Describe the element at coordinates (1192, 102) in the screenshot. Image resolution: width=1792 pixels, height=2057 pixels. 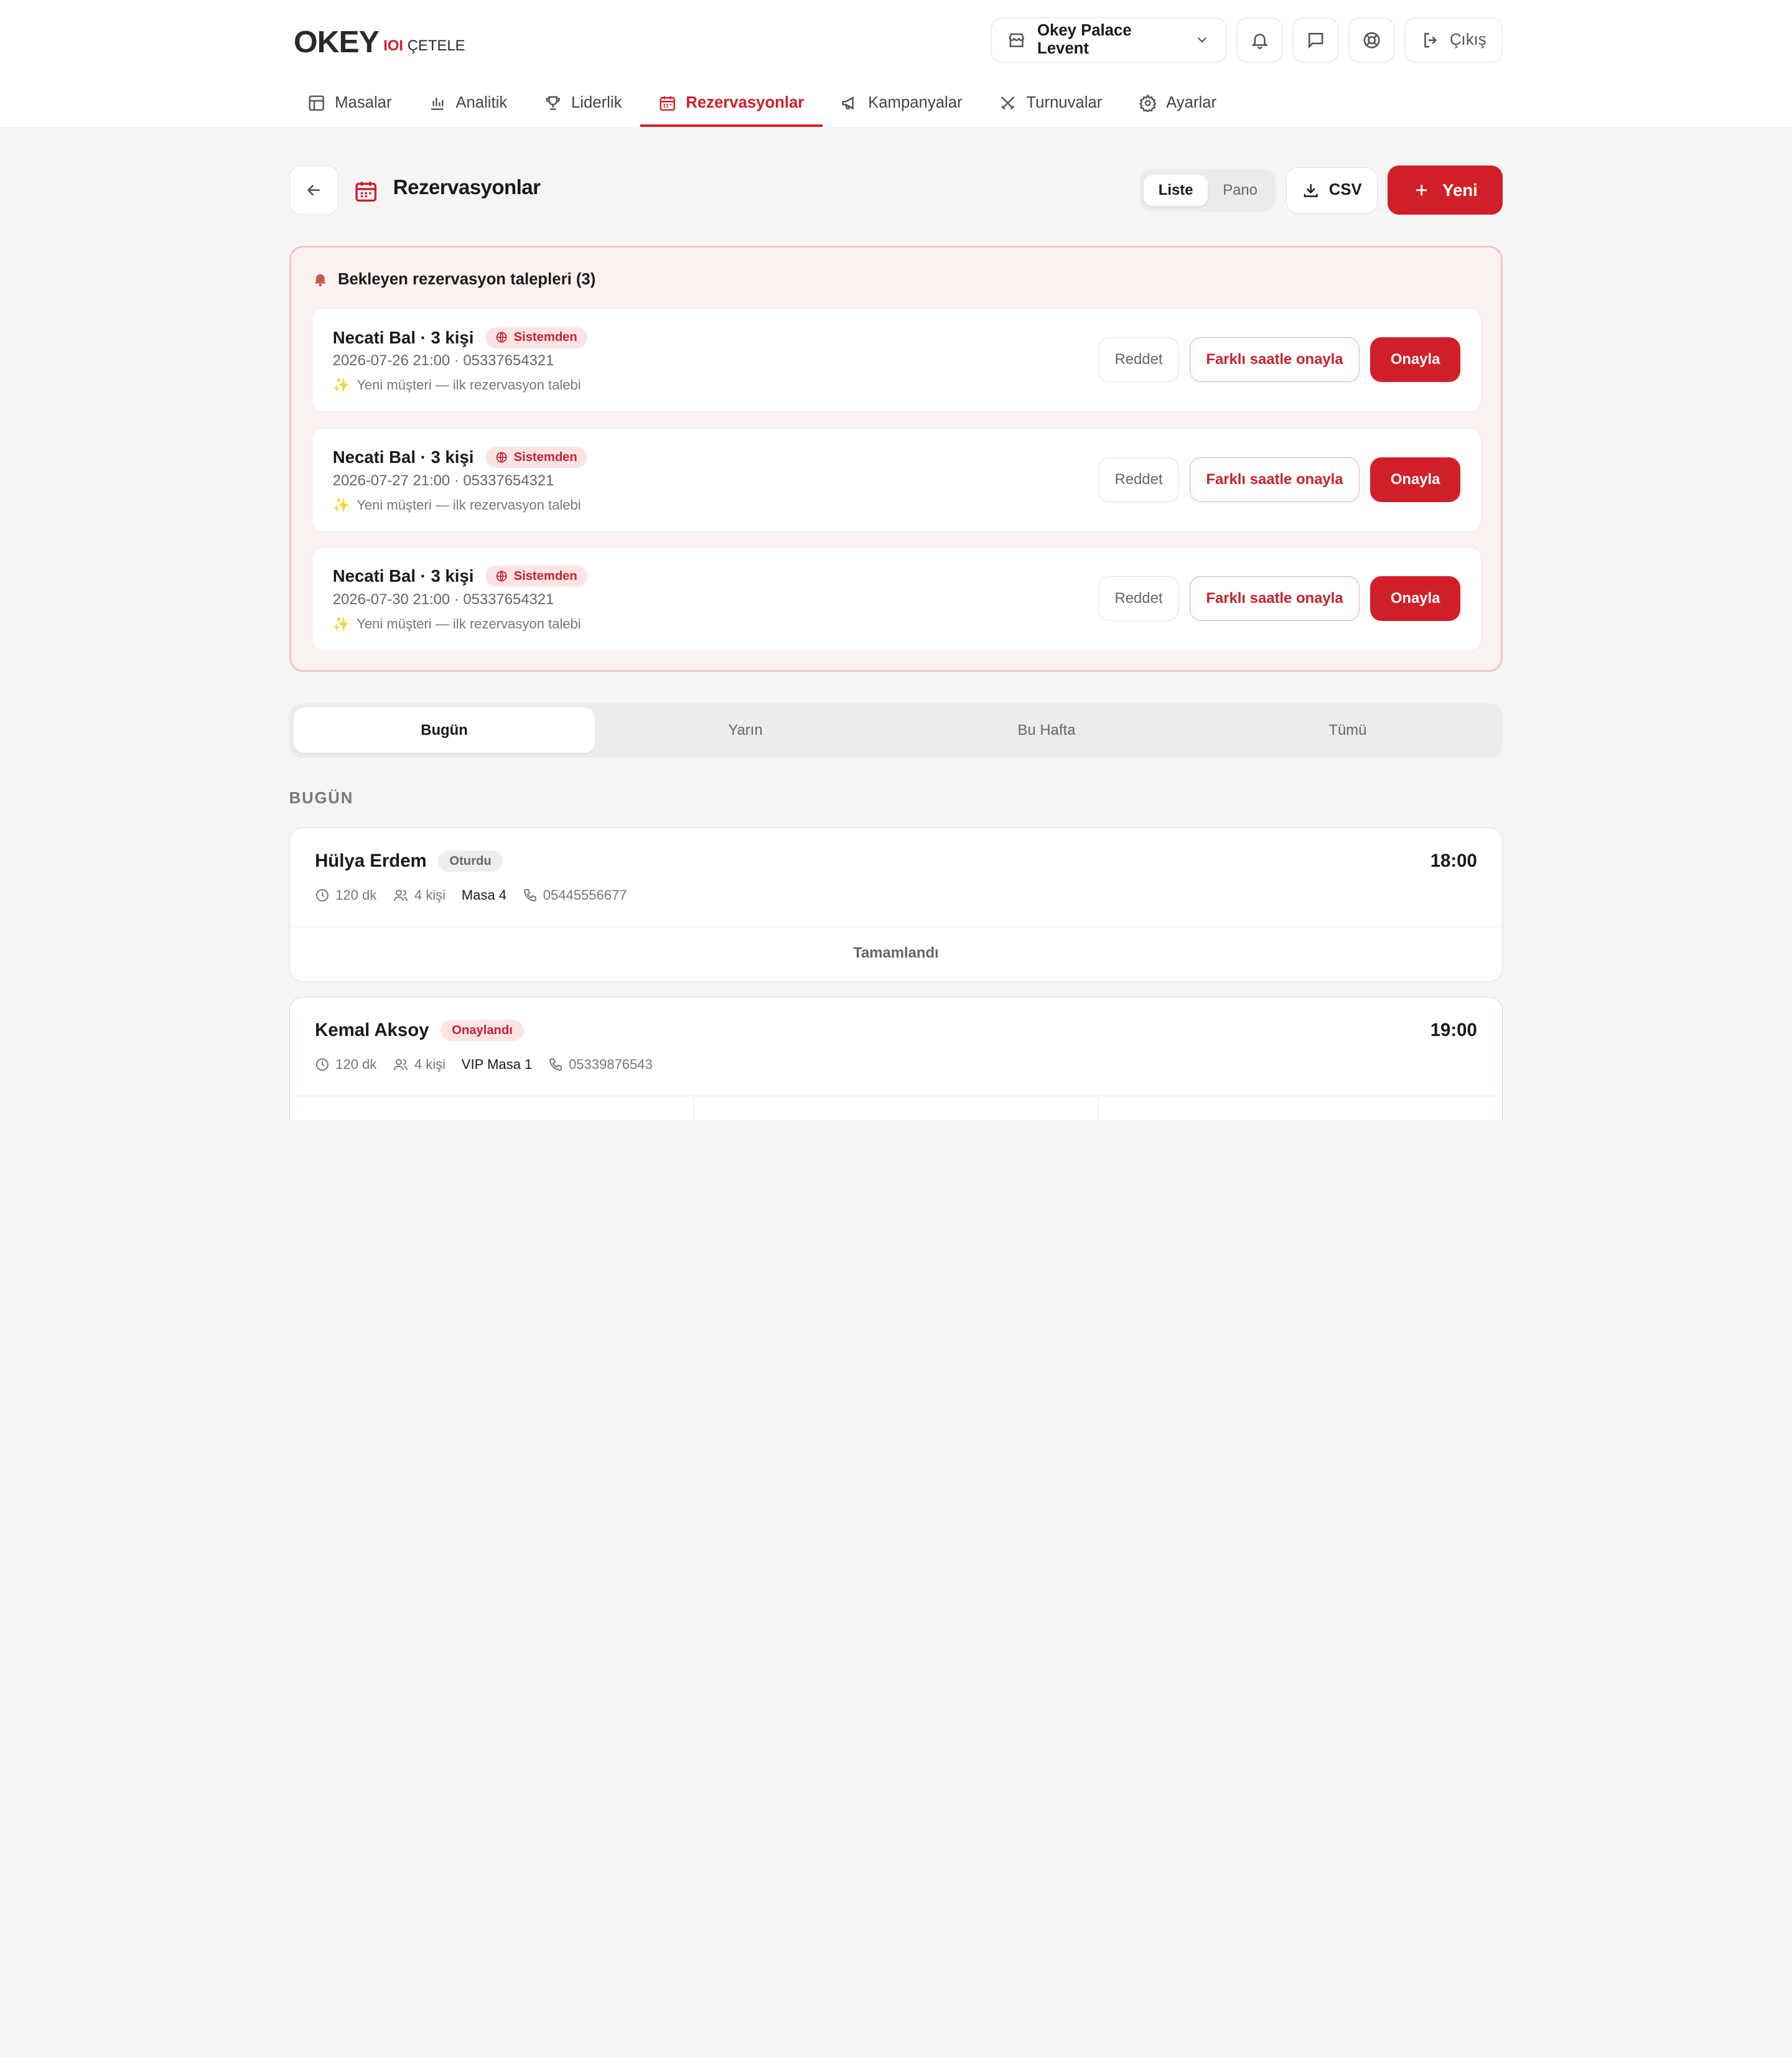
I see `nav-item-label: Ayarlar` at that location.